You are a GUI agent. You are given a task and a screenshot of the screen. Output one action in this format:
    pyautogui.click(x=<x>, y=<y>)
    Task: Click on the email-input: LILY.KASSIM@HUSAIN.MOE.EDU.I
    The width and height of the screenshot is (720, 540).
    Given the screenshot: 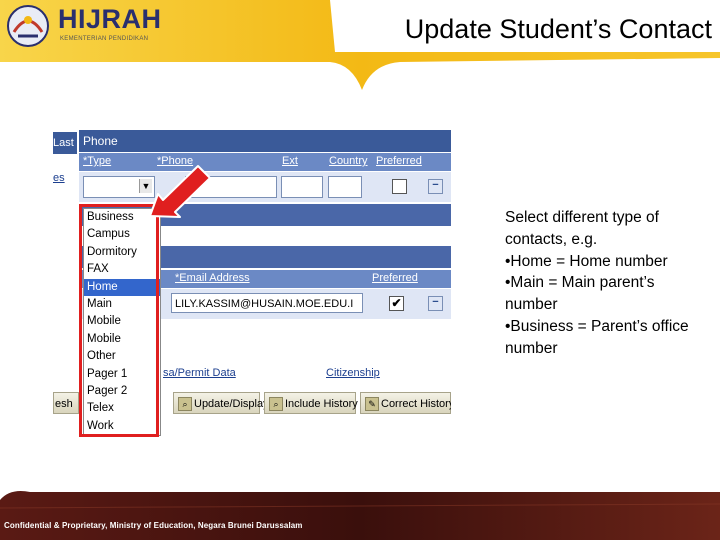 What is the action you would take?
    pyautogui.click(x=267, y=303)
    